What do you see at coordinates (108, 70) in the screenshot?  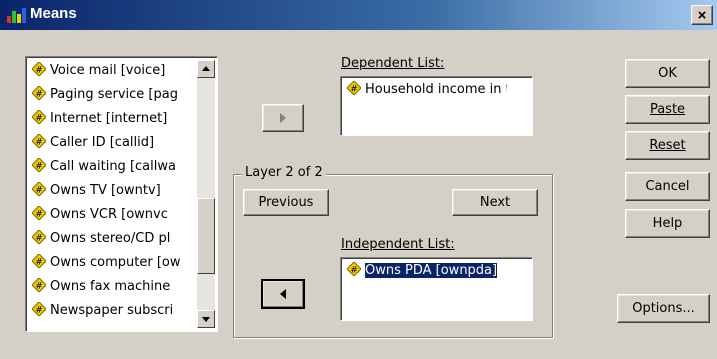 I see `list-item-label: Voice mail [voice]` at bounding box center [108, 70].